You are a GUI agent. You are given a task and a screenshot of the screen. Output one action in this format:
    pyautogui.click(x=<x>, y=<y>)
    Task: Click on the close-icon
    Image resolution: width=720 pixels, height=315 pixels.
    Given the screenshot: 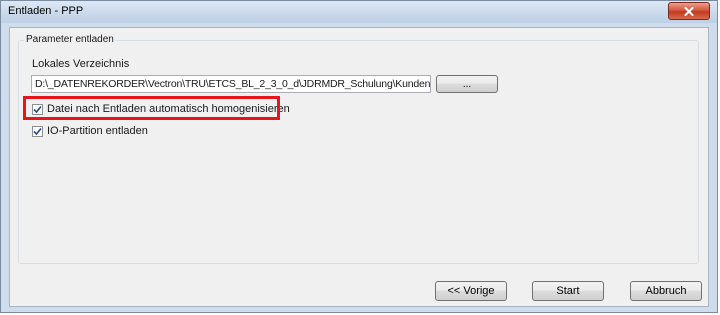 What is the action you would take?
    pyautogui.click(x=689, y=11)
    